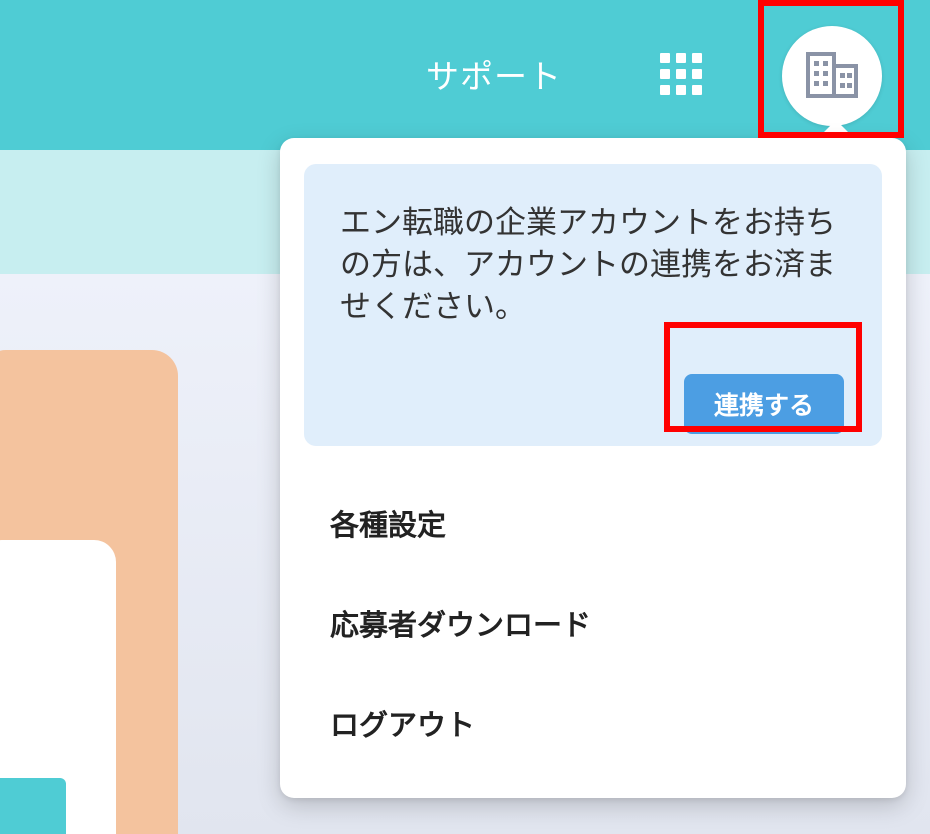 The height and width of the screenshot is (834, 930). Describe the element at coordinates (836, 126) in the screenshot. I see `dropdown-arrow` at that location.